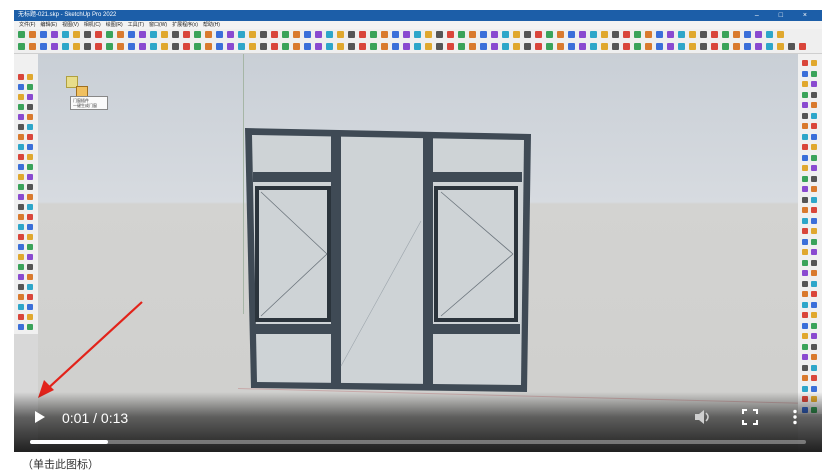 The image size is (836, 476). I want to click on menu-item-3: 相机(C), so click(92, 25).